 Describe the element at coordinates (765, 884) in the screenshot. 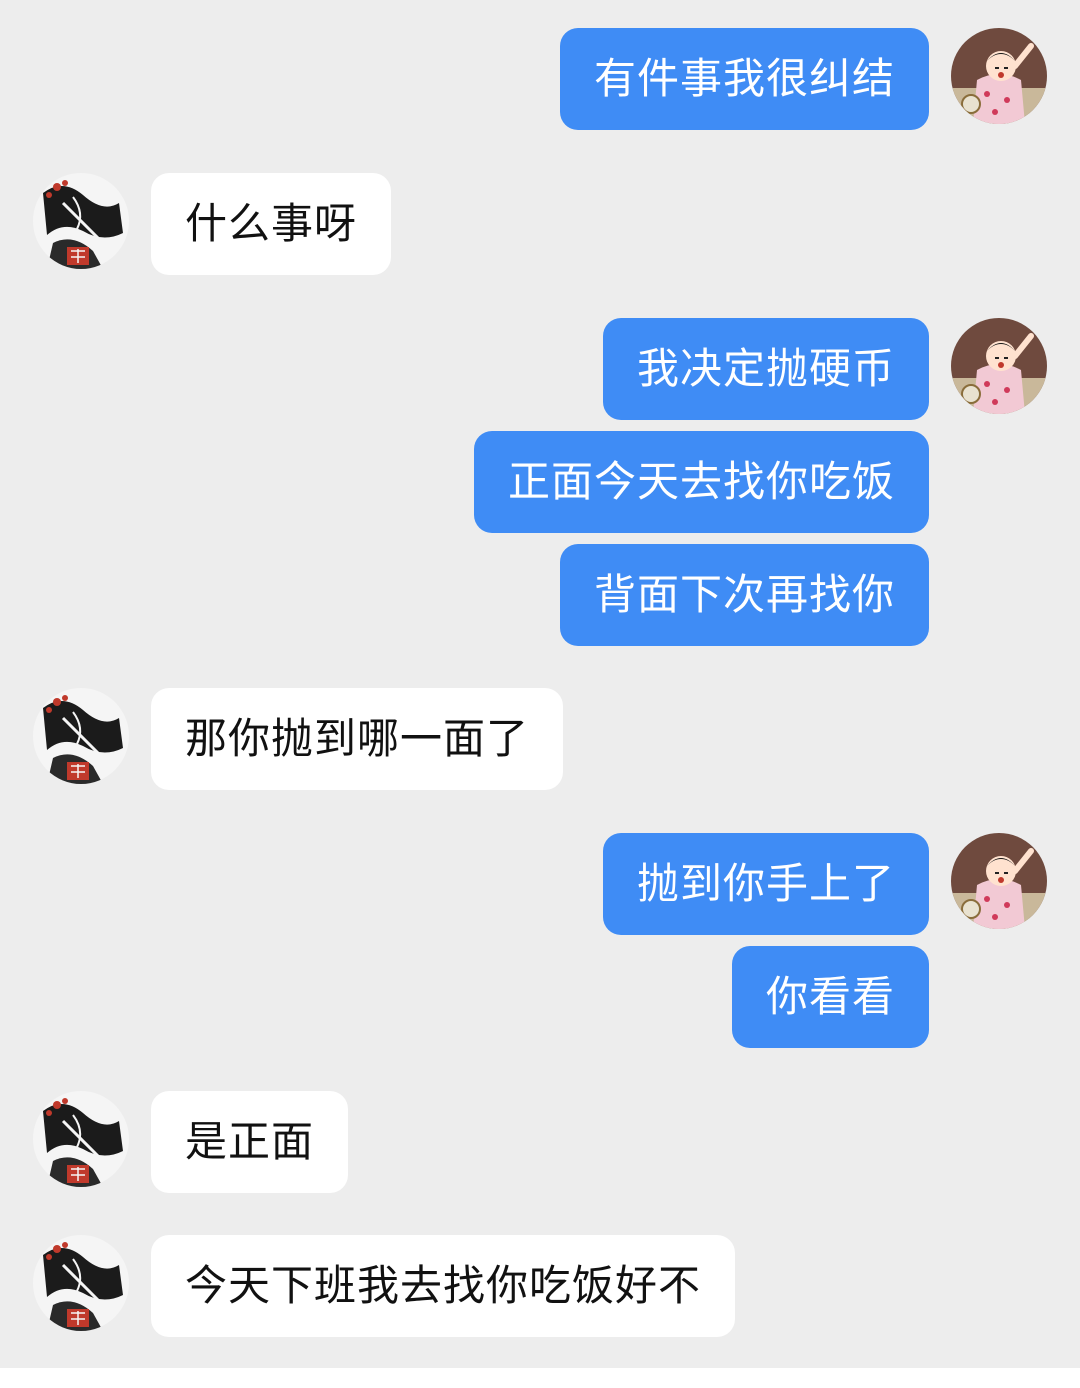

I see `message-bubble-outgoing: 抛到你手上了` at that location.